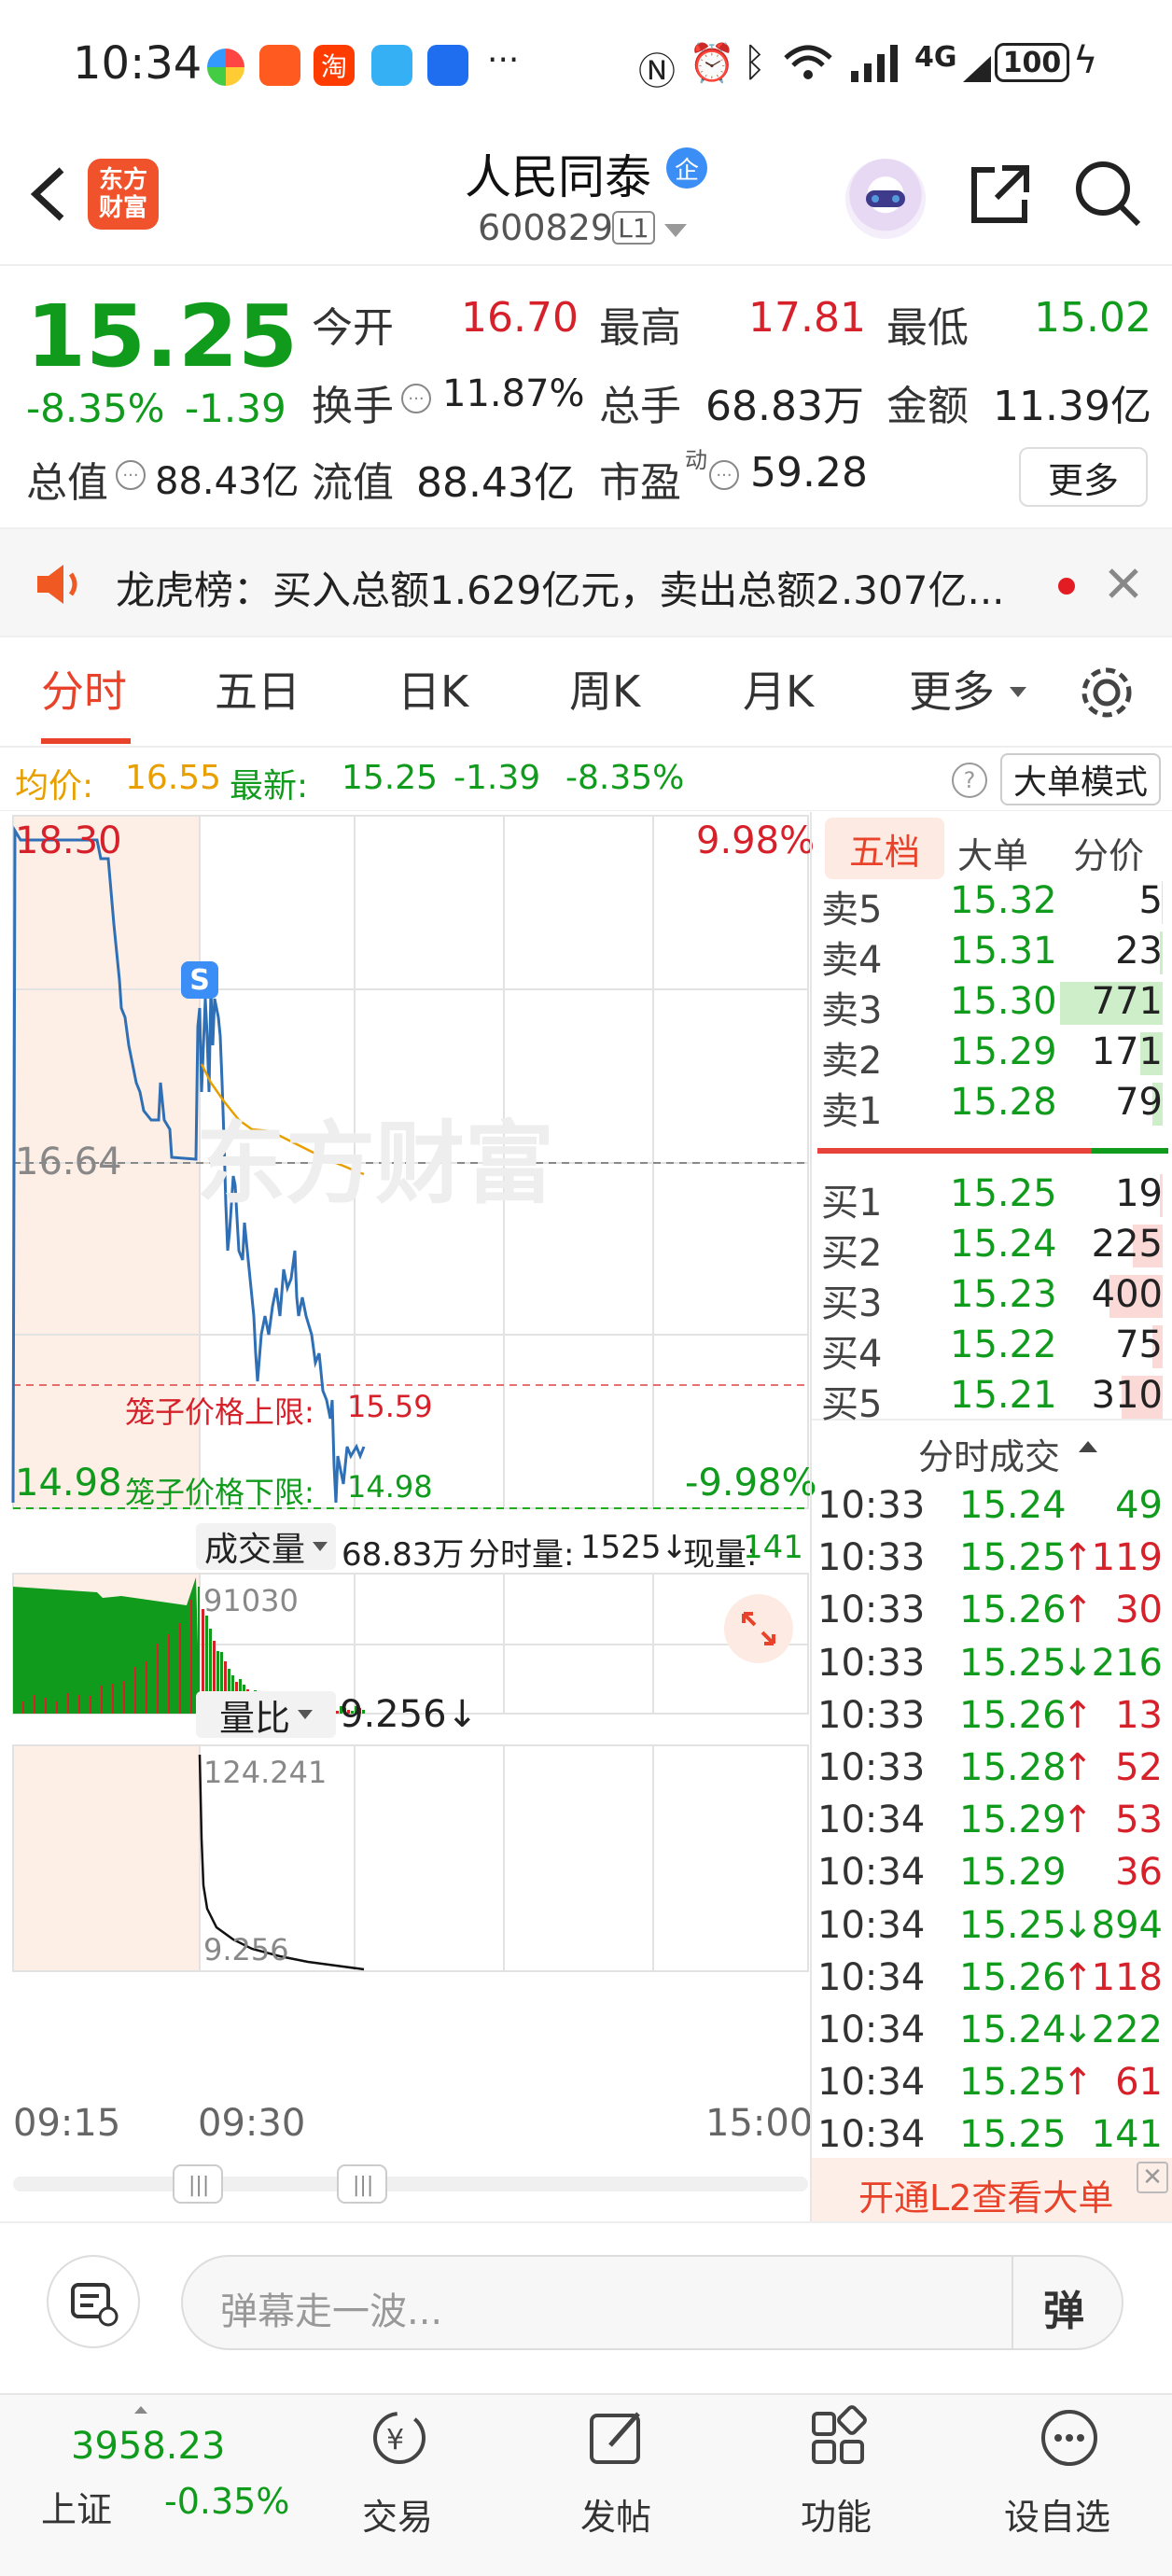 Image resolution: width=1172 pixels, height=2576 pixels. Describe the element at coordinates (1013, 1977) in the screenshot. I see `trade-price: 15.26` at that location.